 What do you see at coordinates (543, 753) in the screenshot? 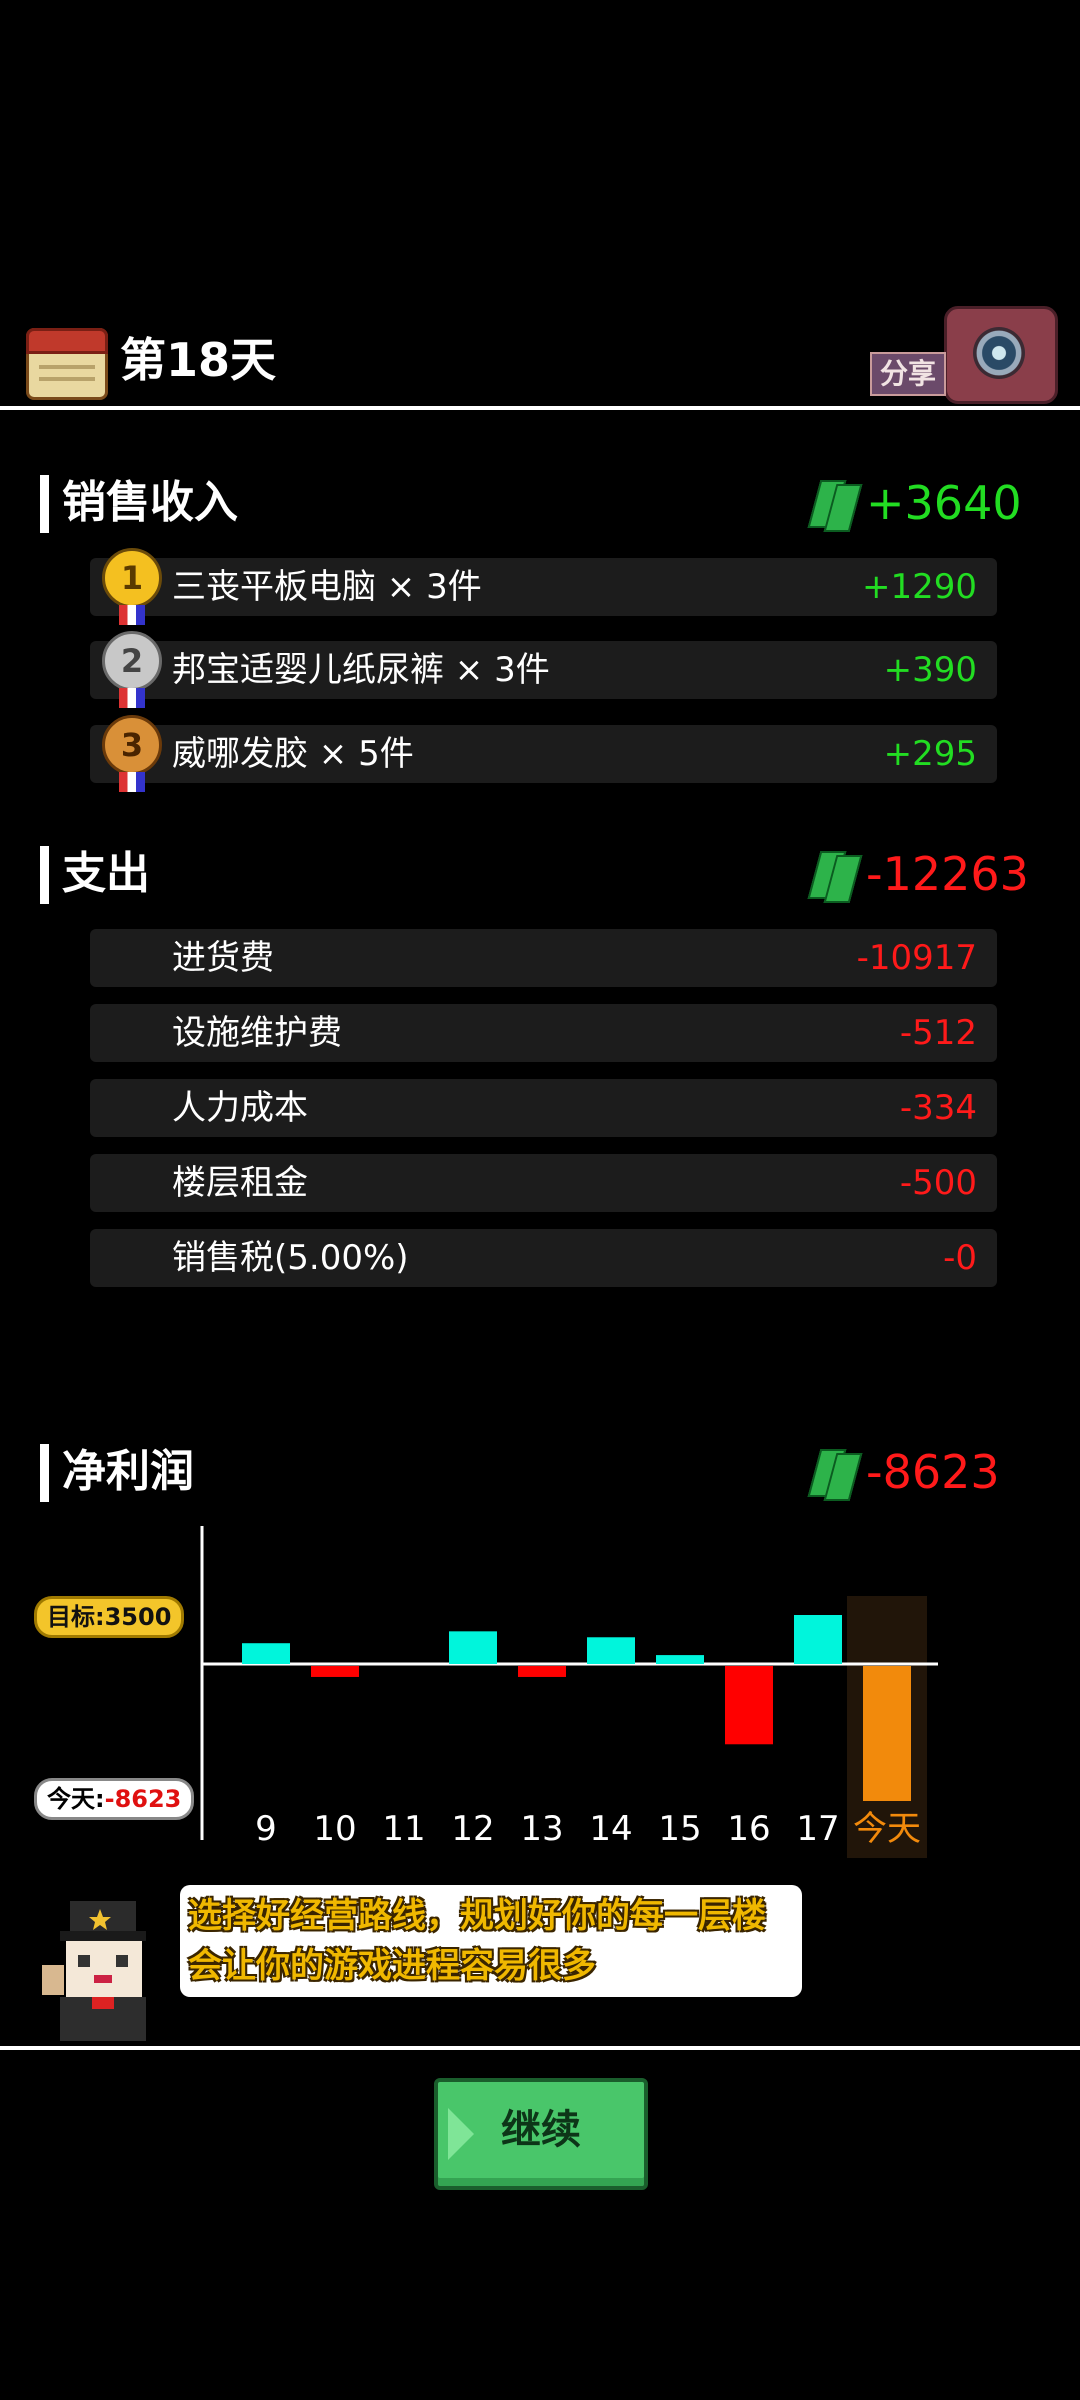
I see `sales-row: 3 威哪发胶 × 5件 +295` at bounding box center [543, 753].